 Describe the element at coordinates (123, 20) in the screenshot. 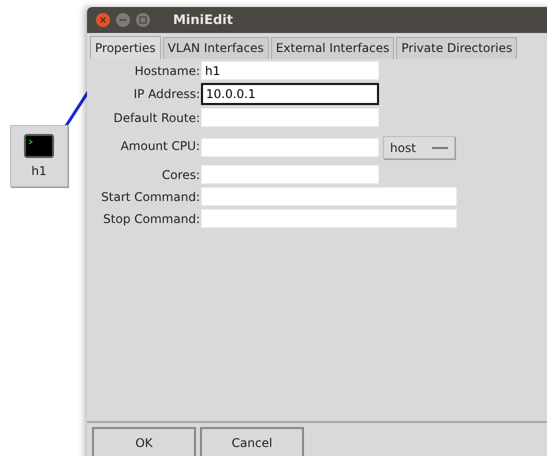

I see `minimize-icon` at that location.